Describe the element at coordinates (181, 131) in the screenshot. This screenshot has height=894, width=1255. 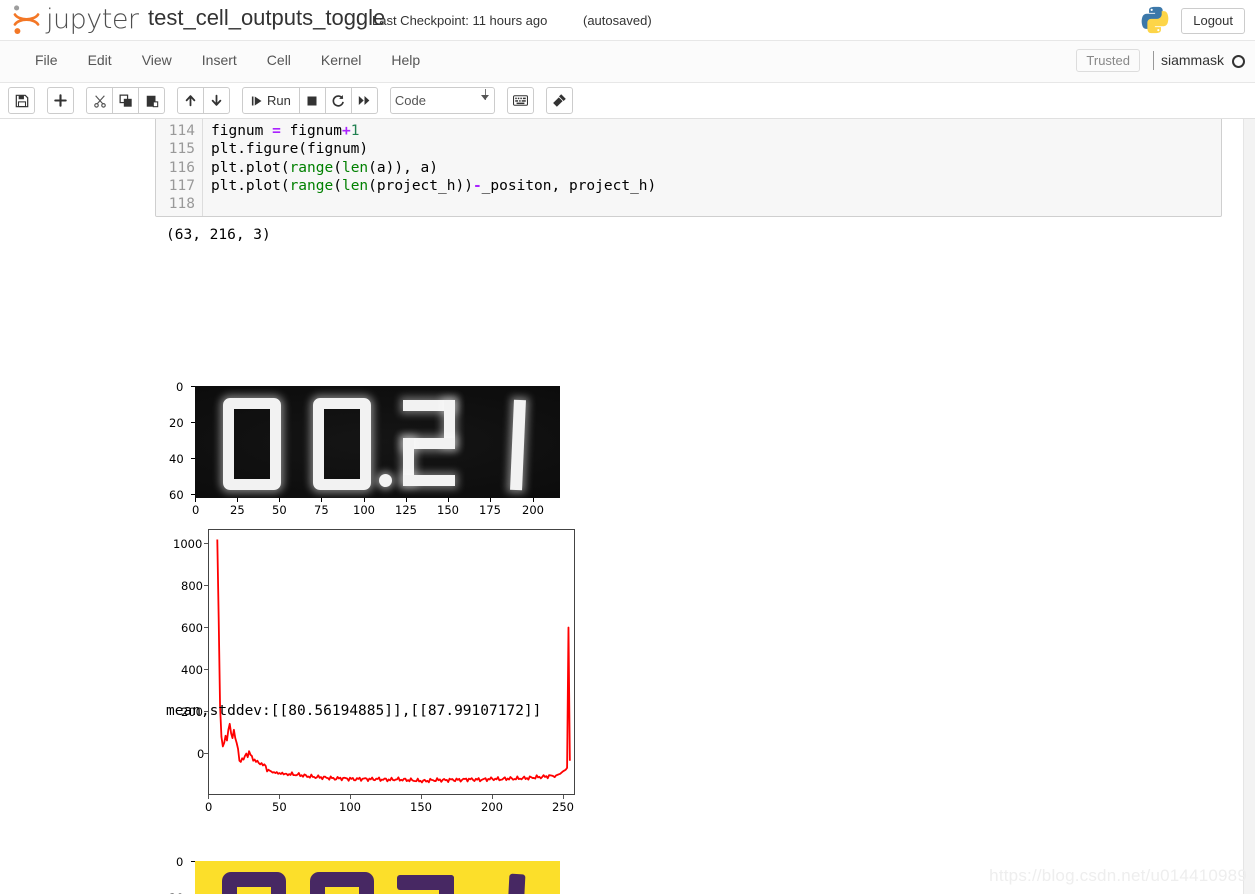
I see `line-number: 114` at that location.